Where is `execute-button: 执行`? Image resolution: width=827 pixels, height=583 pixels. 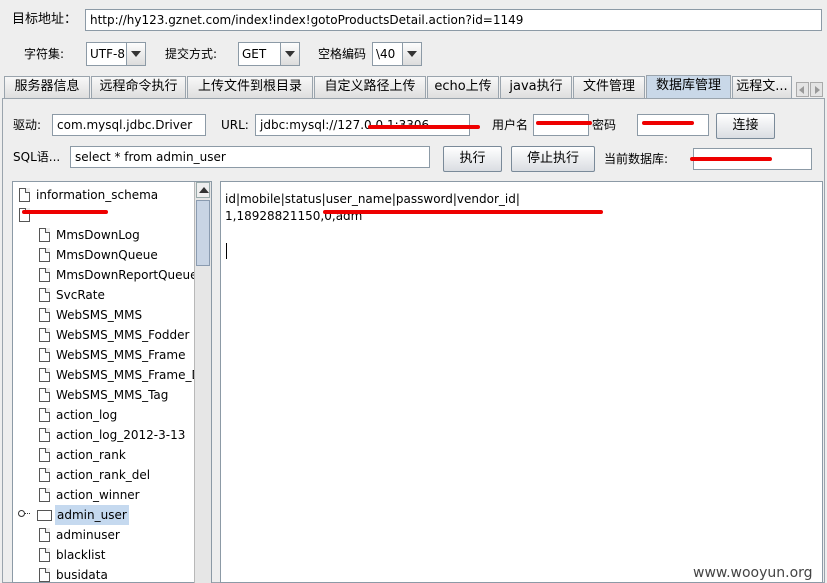
execute-button: 执行 is located at coordinates (472, 159).